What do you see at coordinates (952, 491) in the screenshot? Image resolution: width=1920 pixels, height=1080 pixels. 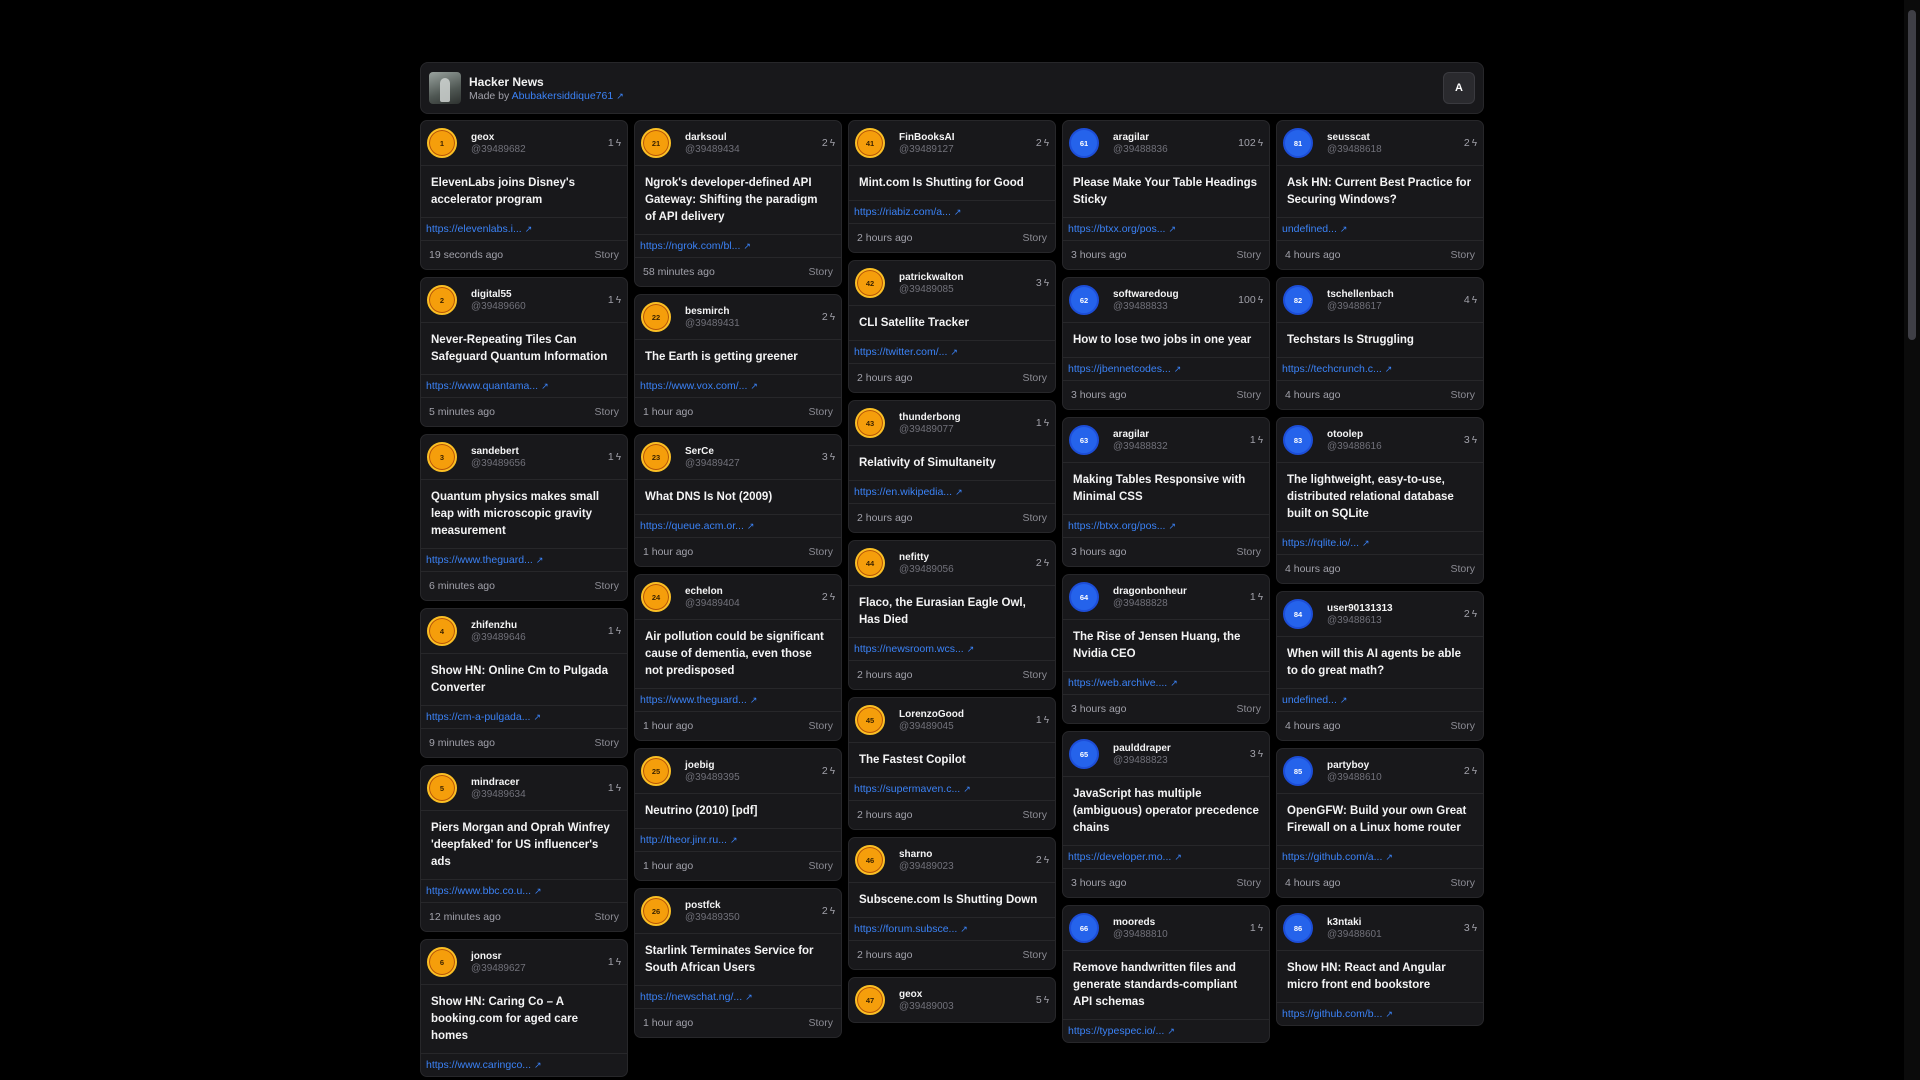 I see `story-link: https://en.wikipedia... ↗` at bounding box center [952, 491].